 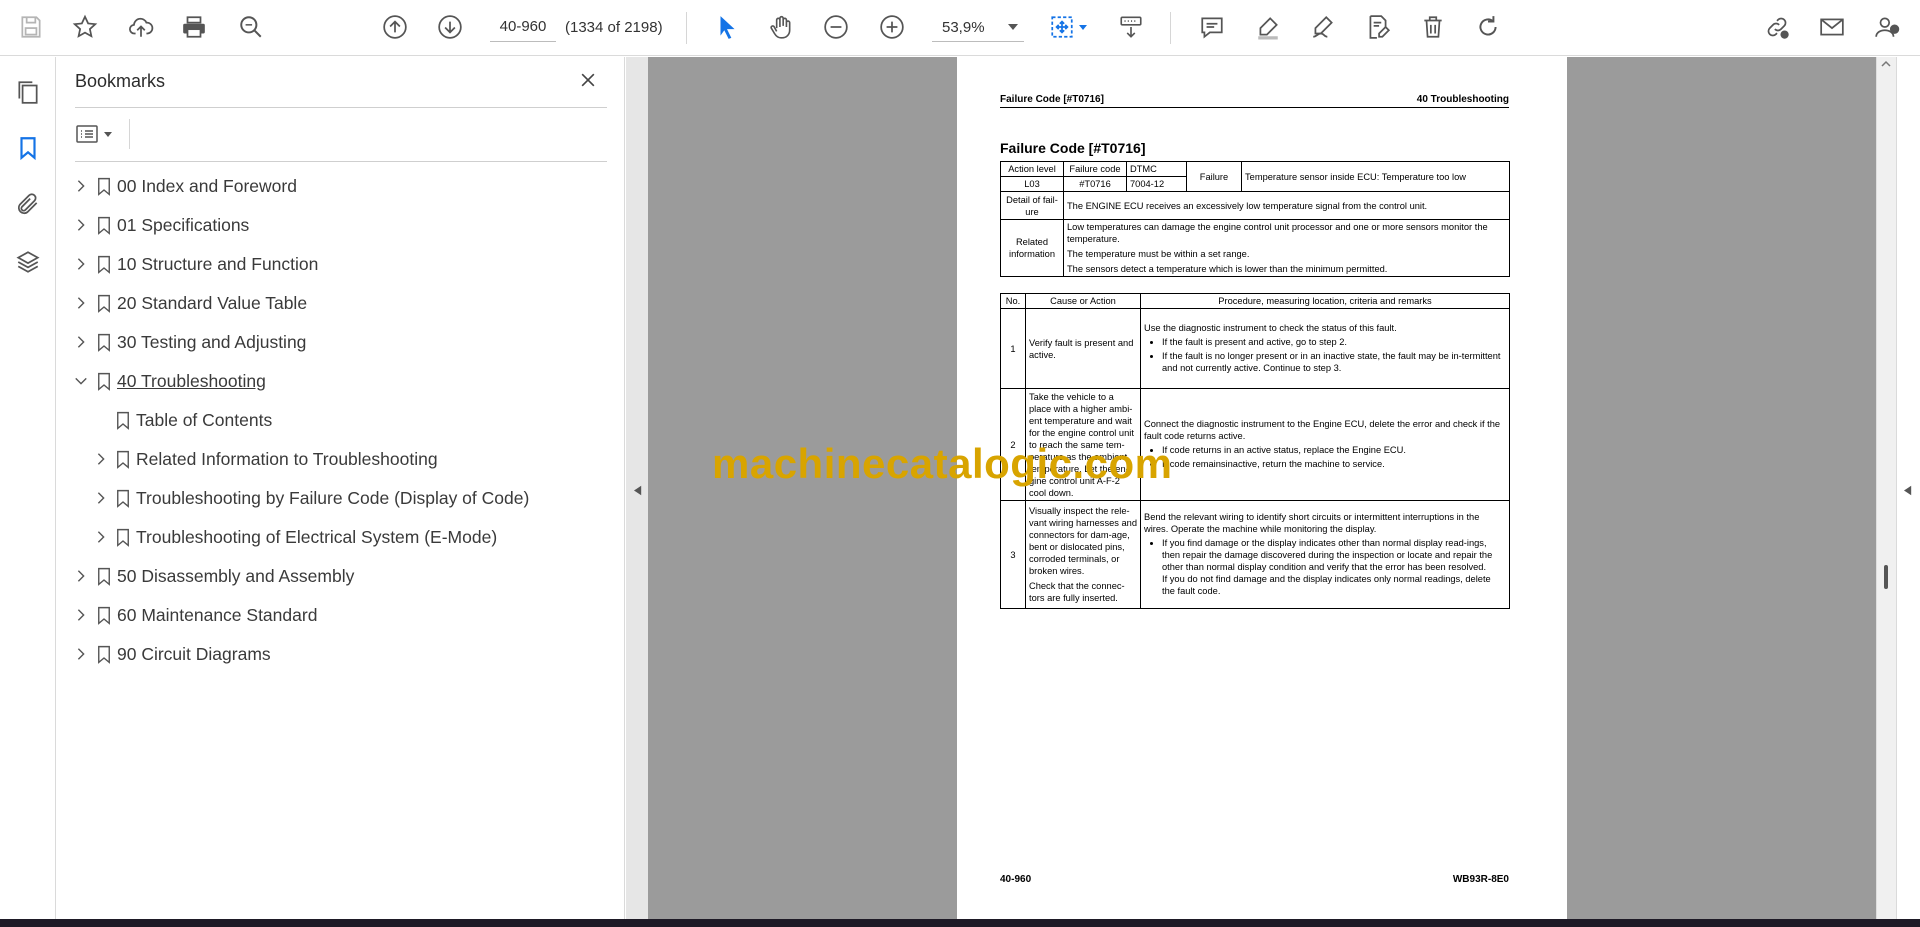 What do you see at coordinates (1832, 27) in the screenshot?
I see `email-icon` at bounding box center [1832, 27].